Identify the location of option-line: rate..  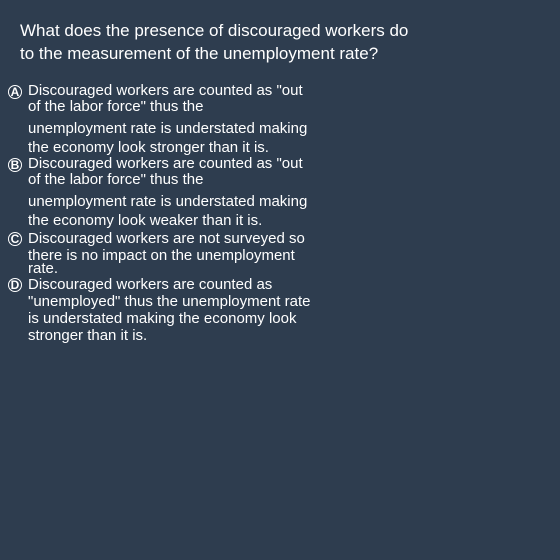
(43, 268).